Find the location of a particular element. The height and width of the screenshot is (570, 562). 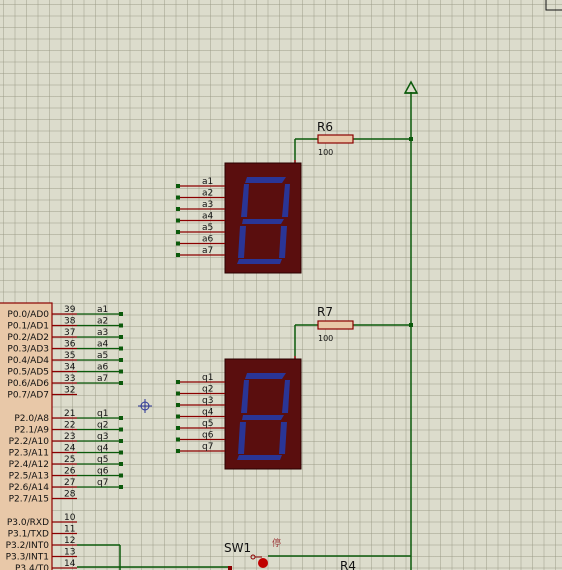

switch-sw1: SW1 停 is located at coordinates (252, 553).